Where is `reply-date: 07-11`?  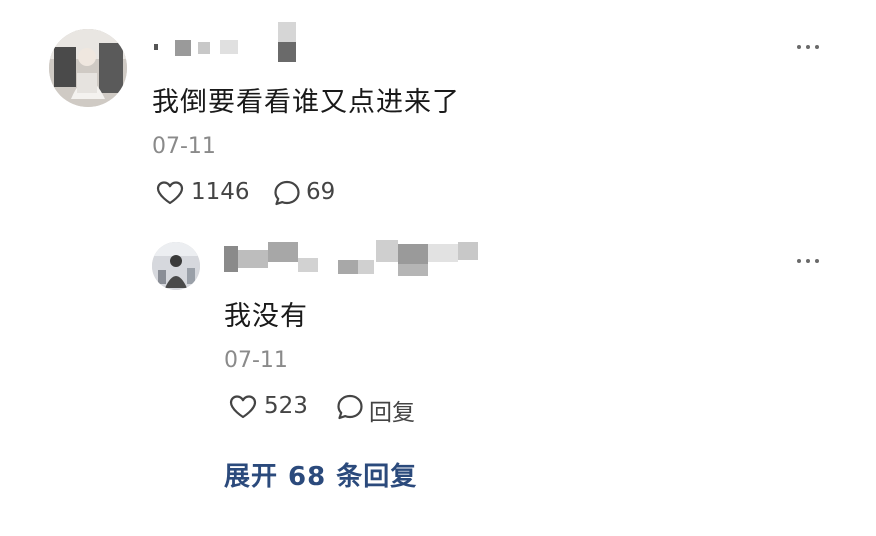 reply-date: 07-11 is located at coordinates (256, 360).